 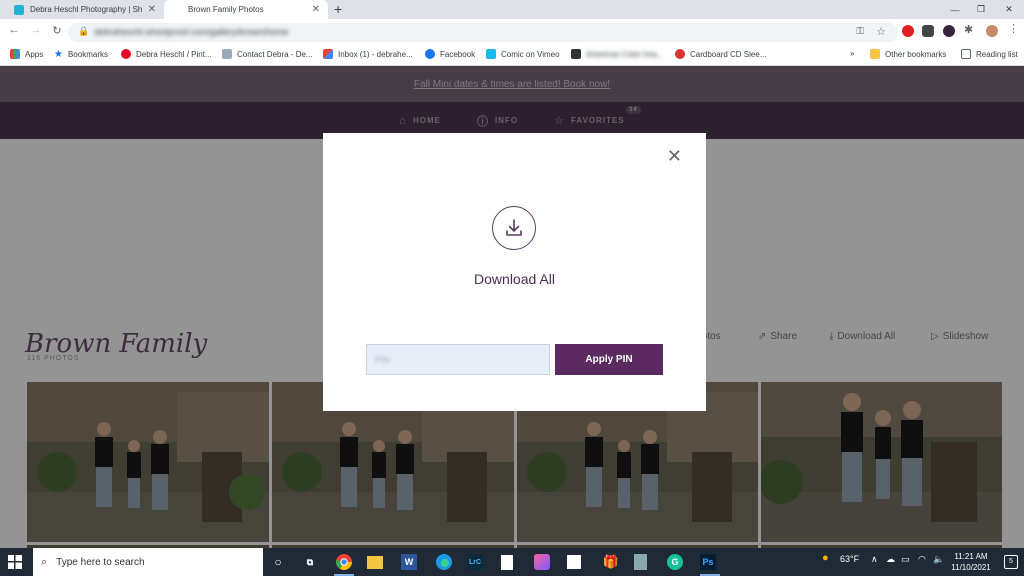 What do you see at coordinates (542, 562) in the screenshot?
I see `photo-app-icon` at bounding box center [542, 562].